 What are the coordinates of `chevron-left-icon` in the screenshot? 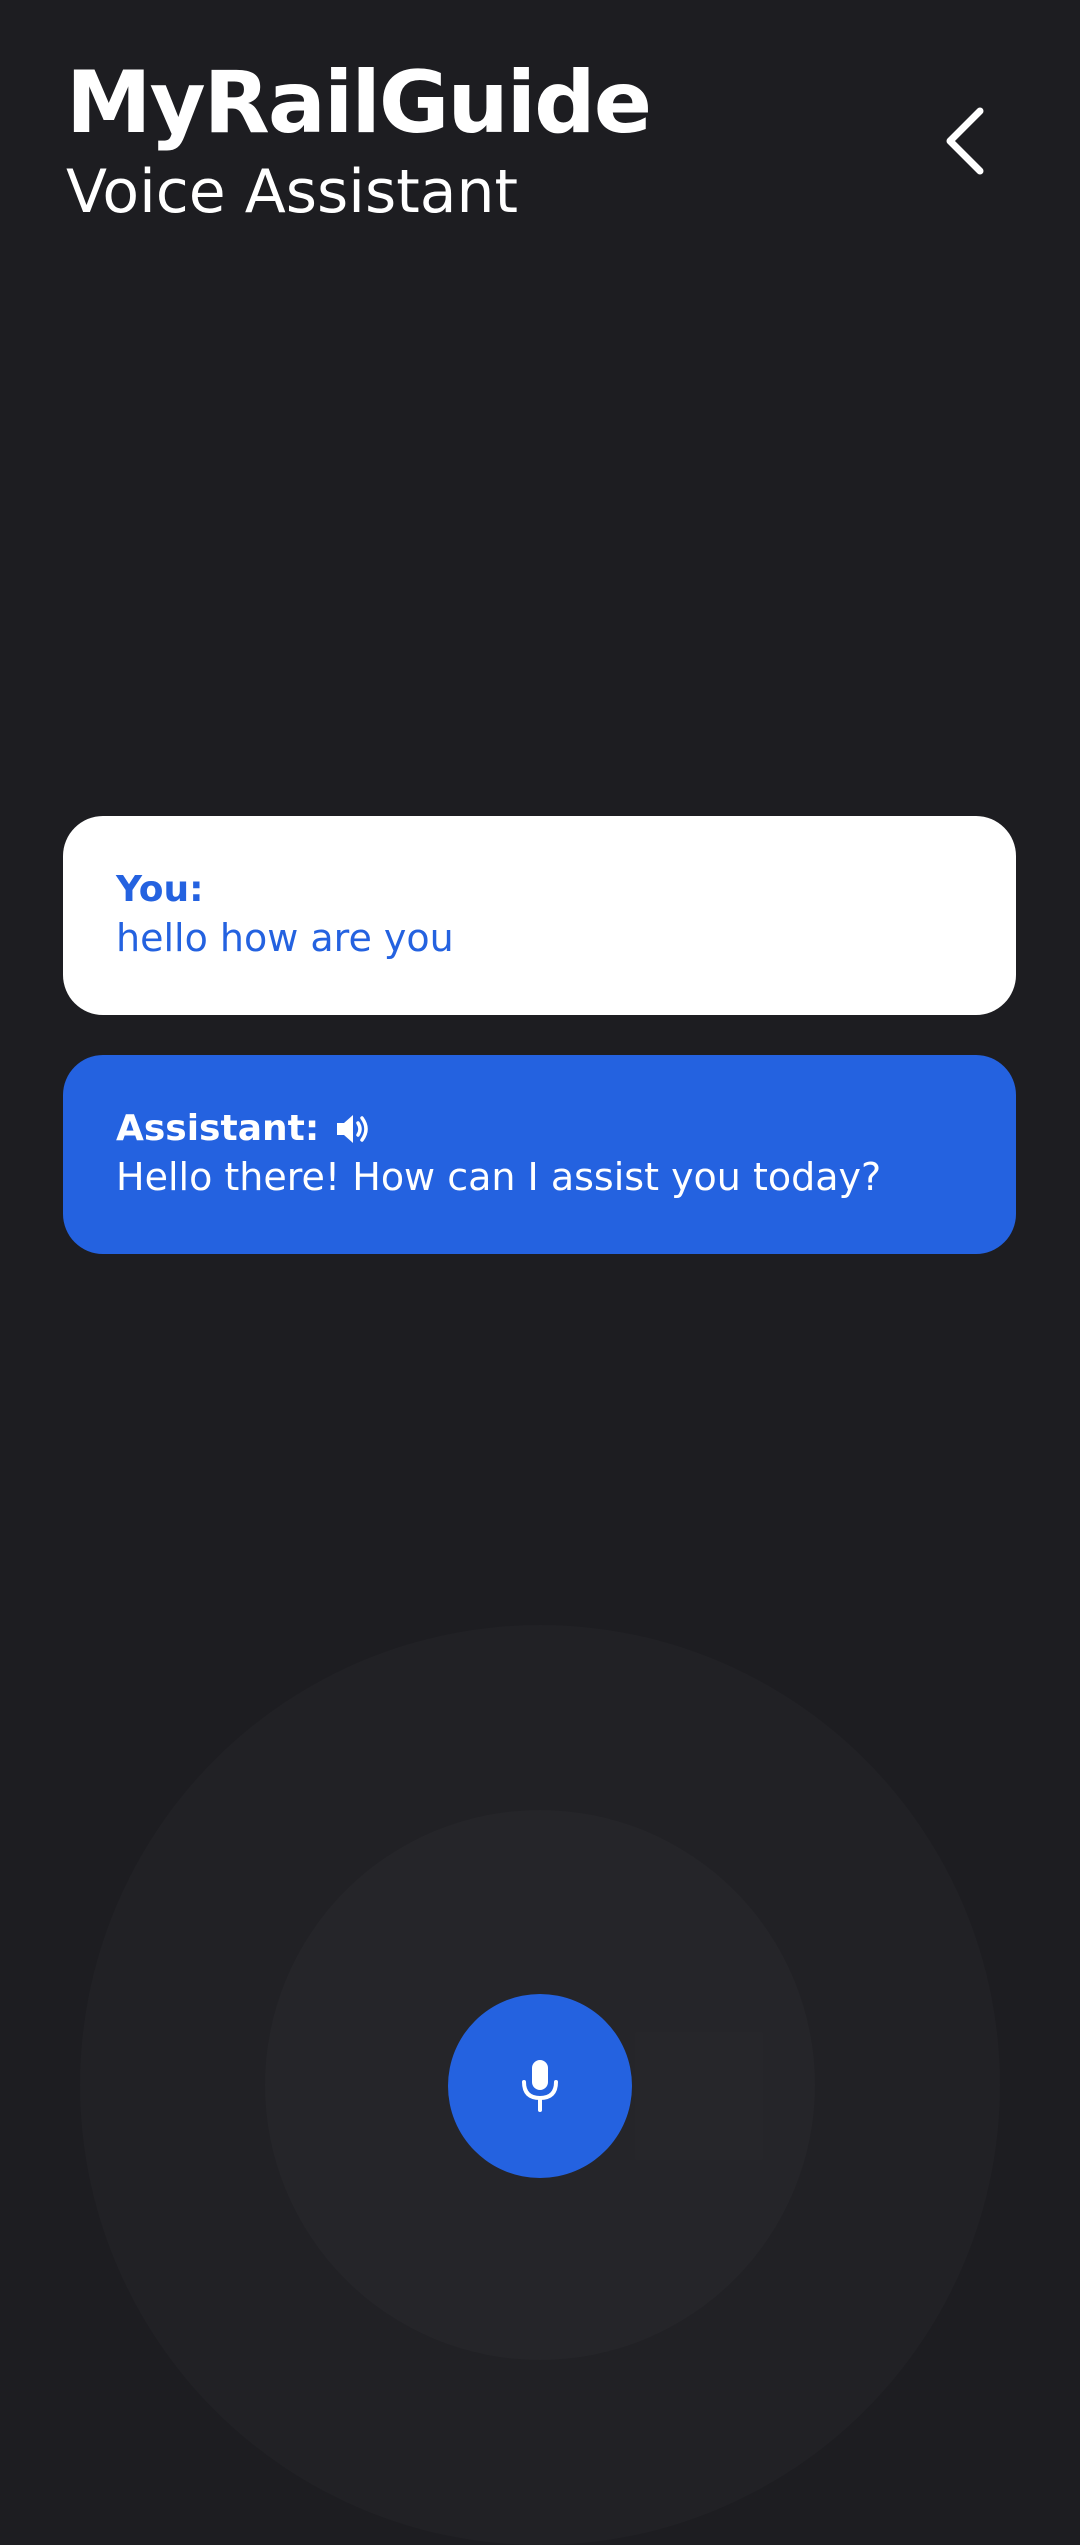 It's located at (965, 141).